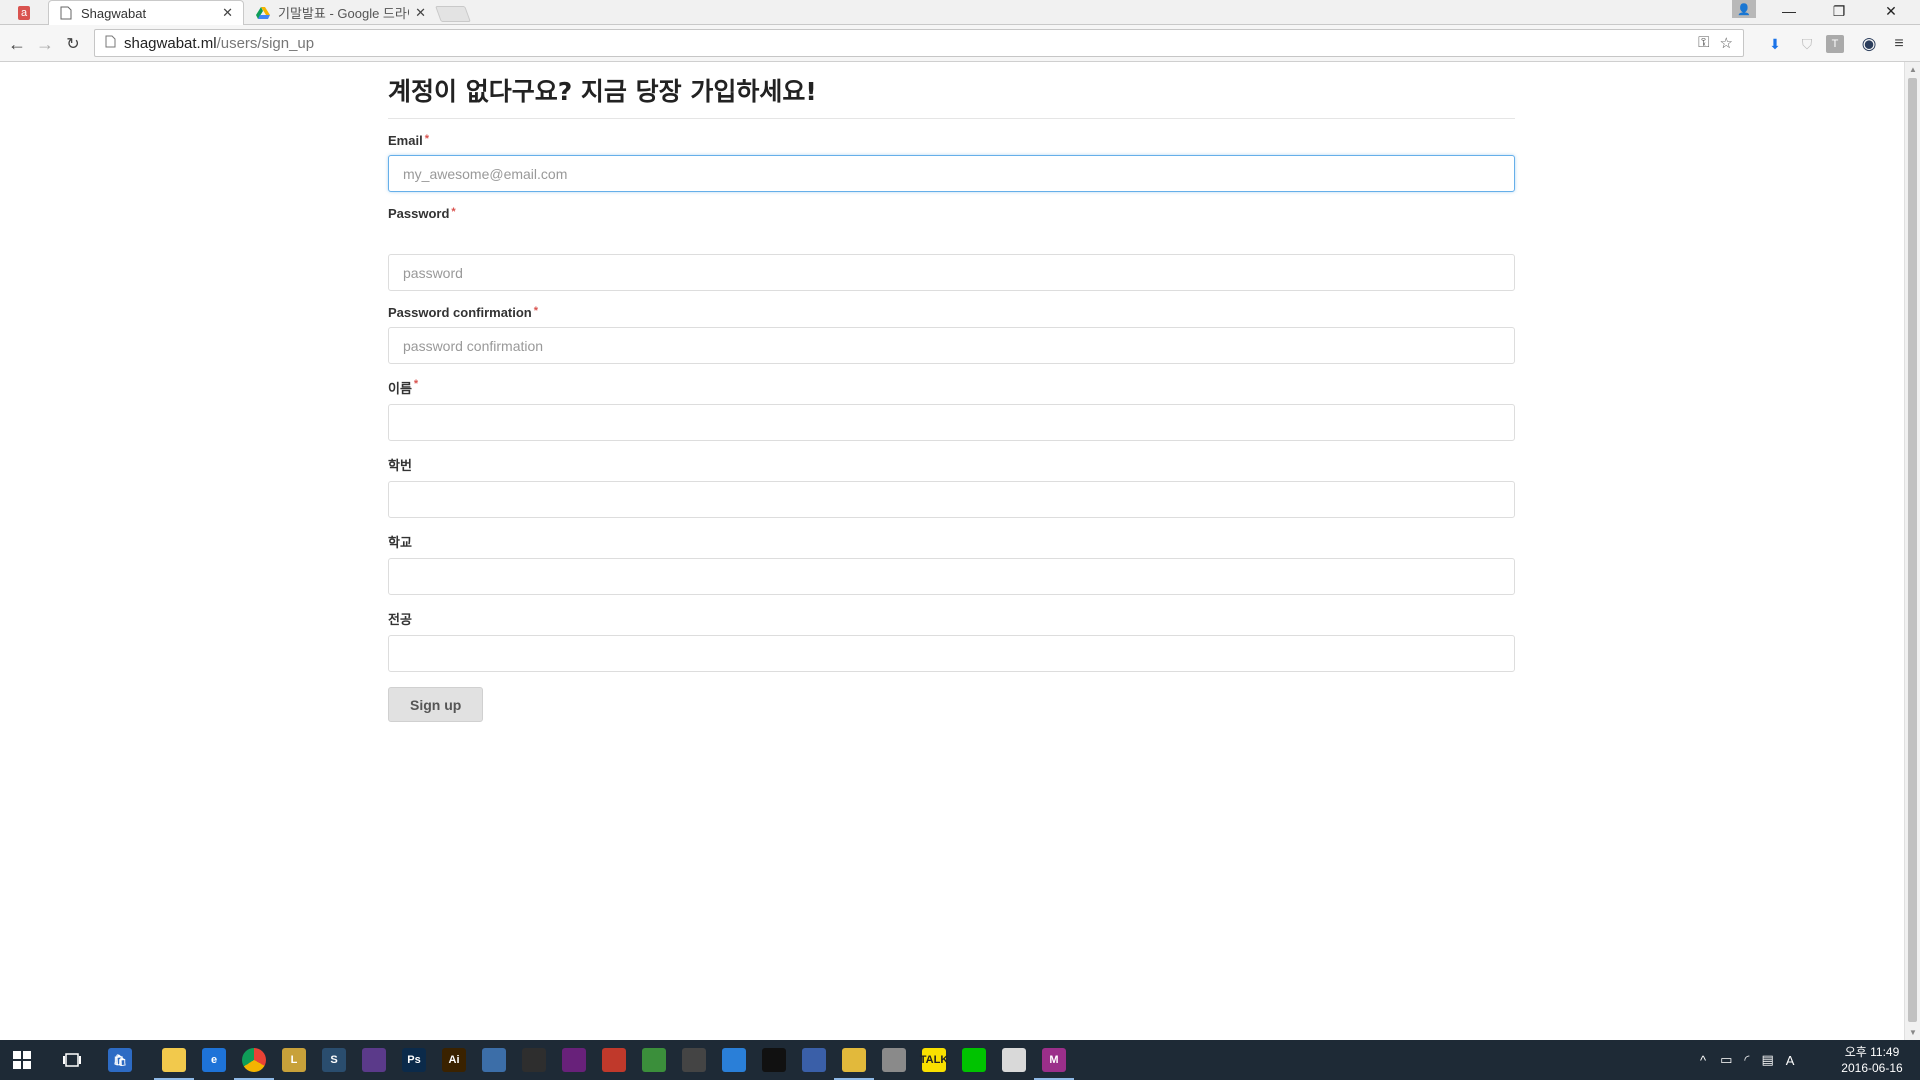 The image size is (1920, 1080). Describe the element at coordinates (951, 653) in the screenshot. I see `major-input` at that location.